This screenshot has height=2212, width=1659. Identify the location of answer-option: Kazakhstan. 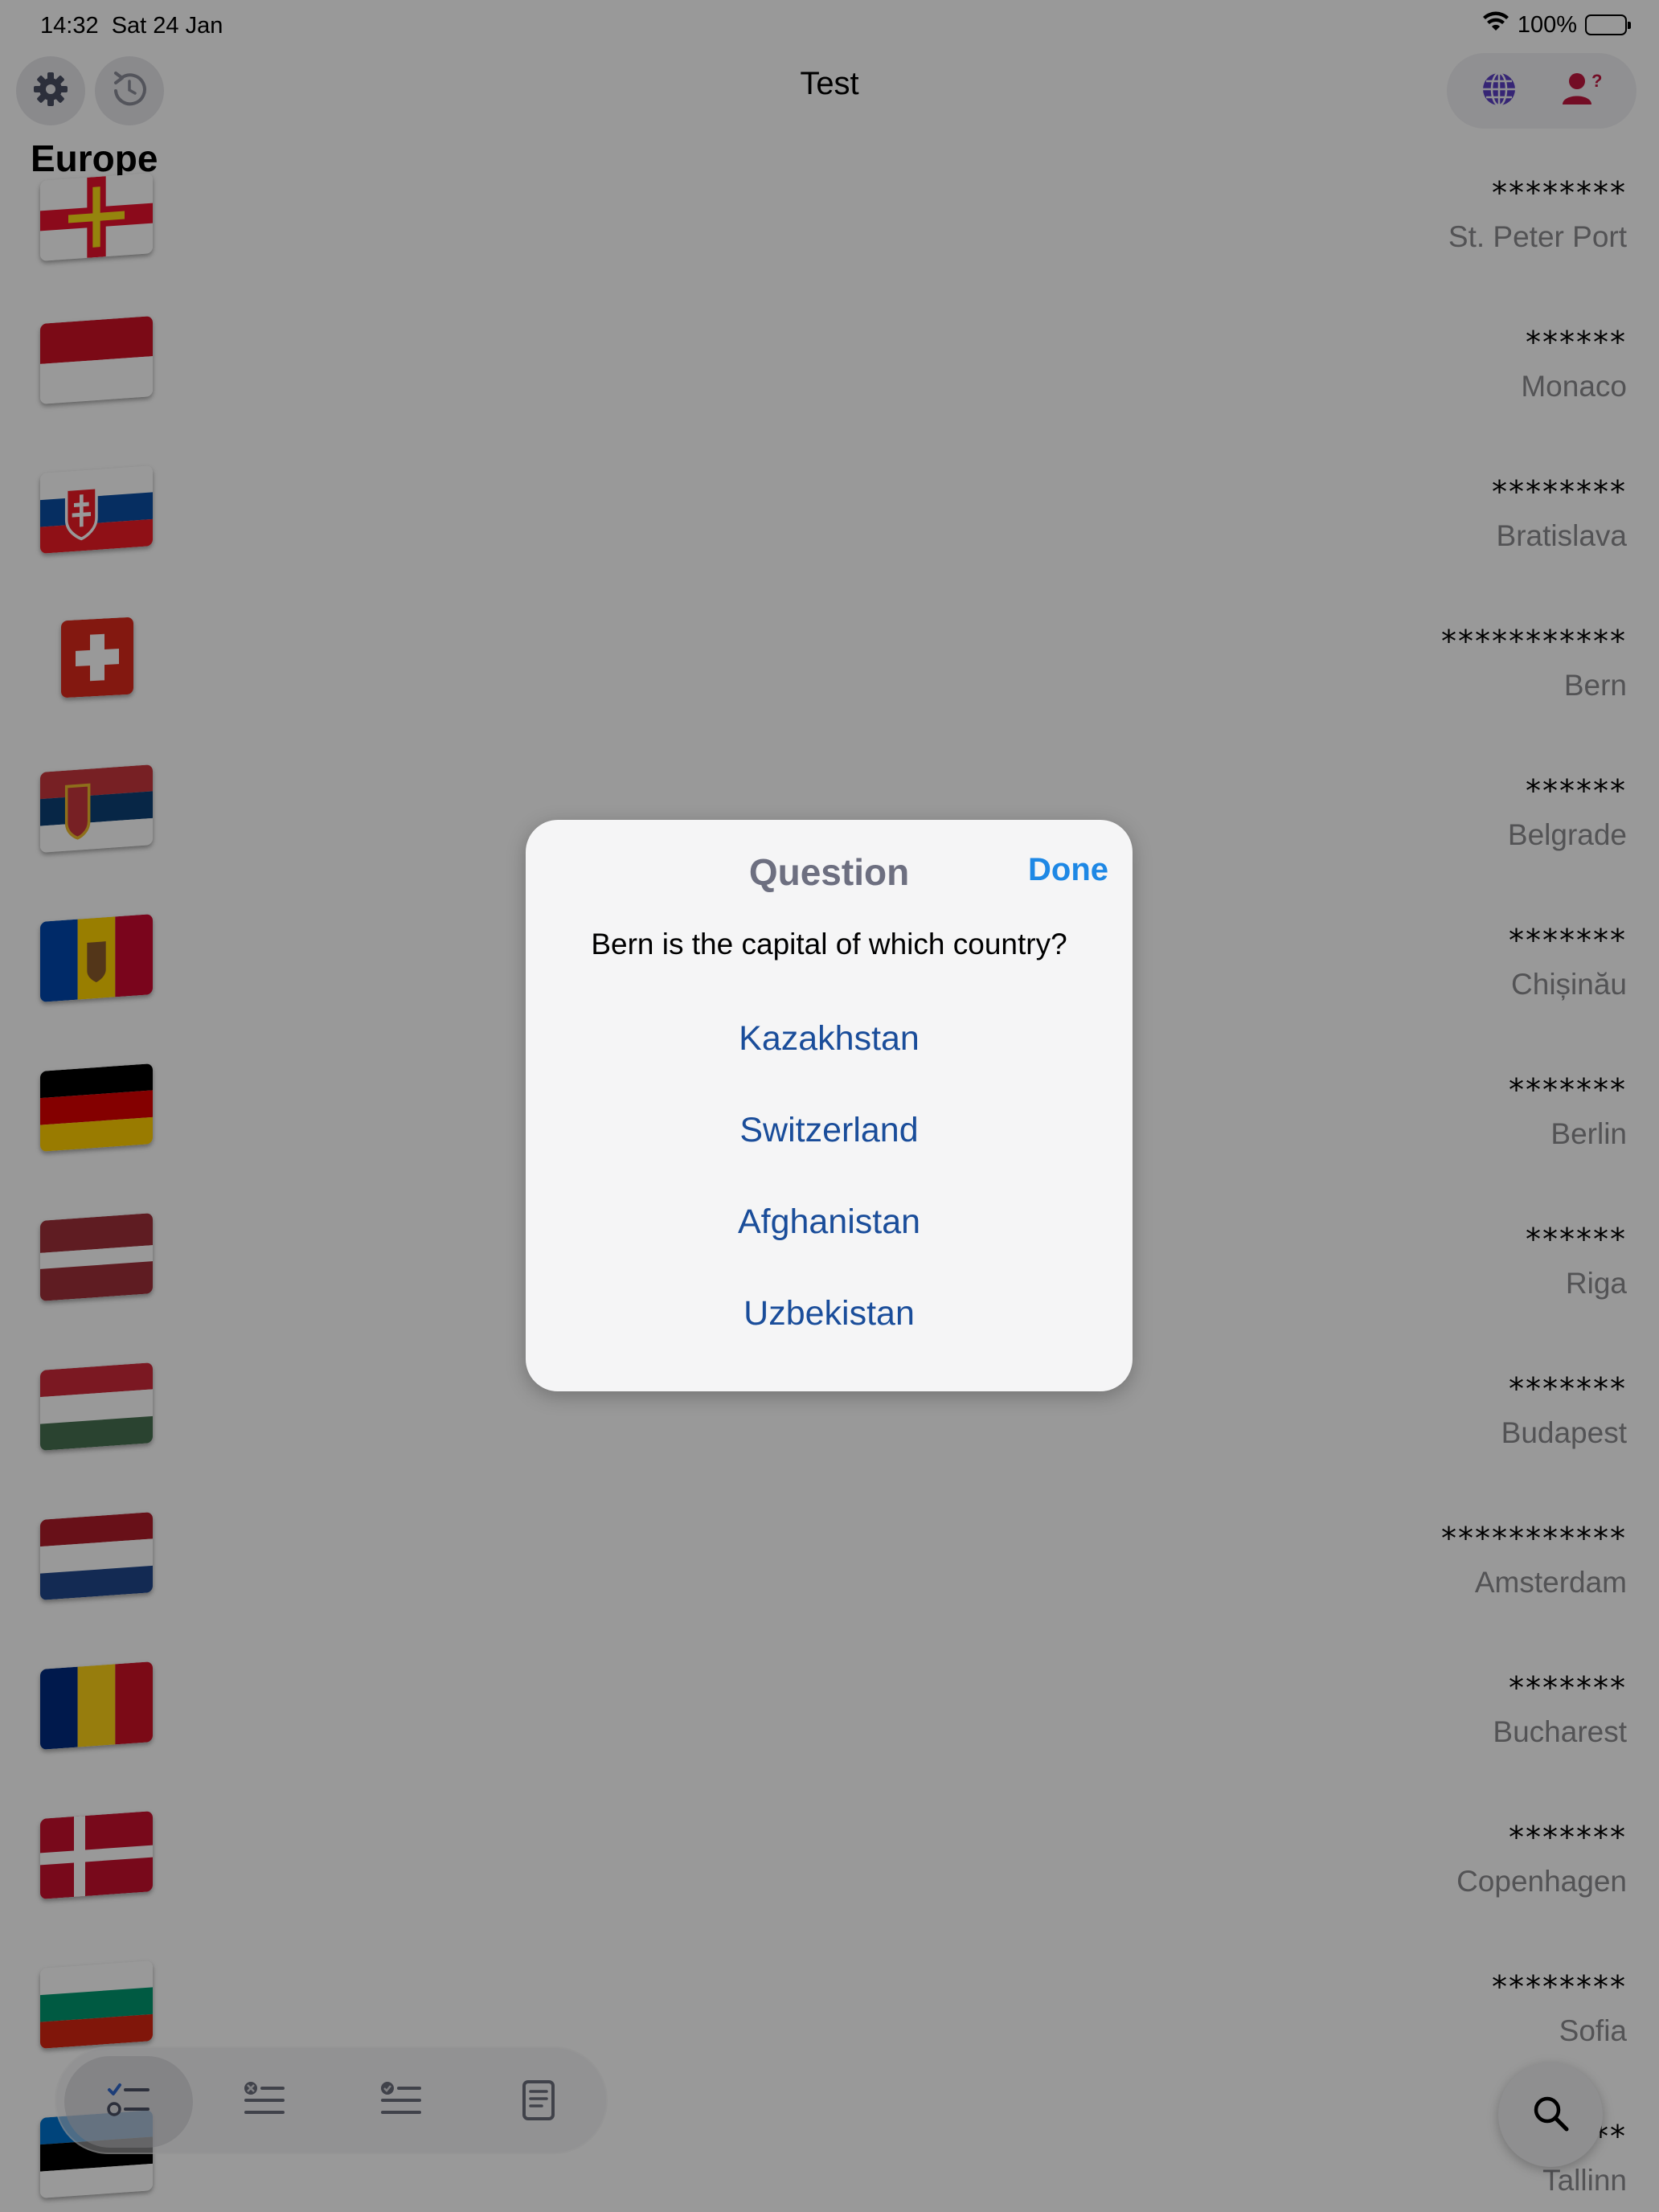
(829, 1039).